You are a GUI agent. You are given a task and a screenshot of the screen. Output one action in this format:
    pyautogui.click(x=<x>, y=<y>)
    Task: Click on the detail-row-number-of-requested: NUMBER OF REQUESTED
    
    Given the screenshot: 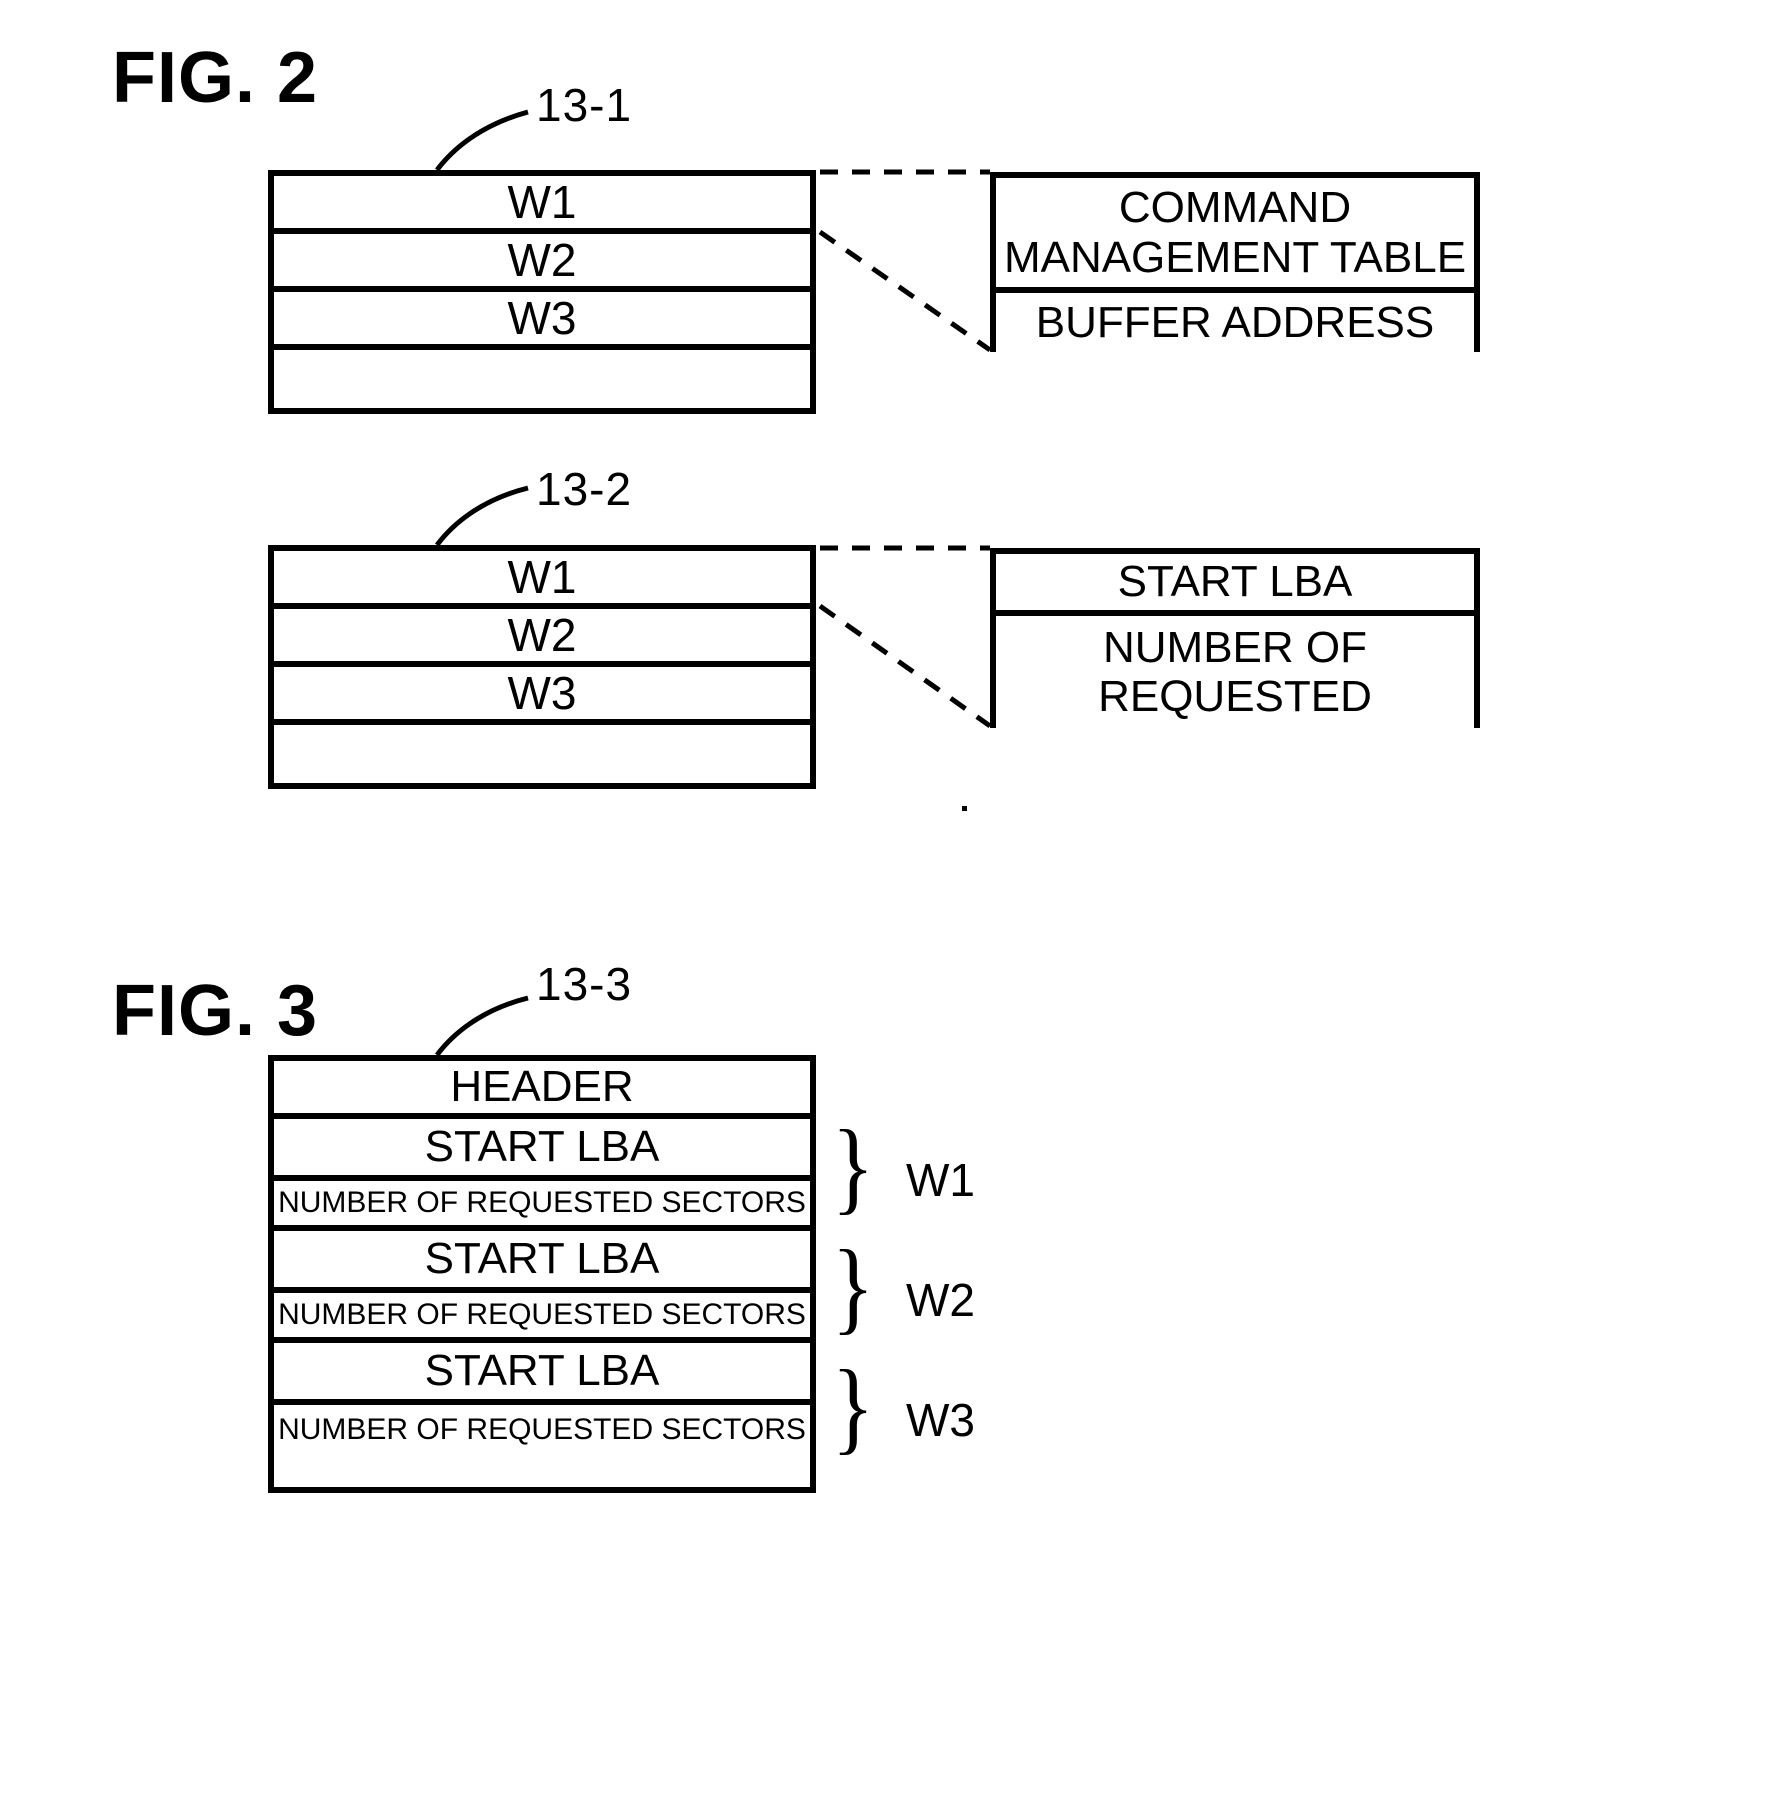 What is the action you would take?
    pyautogui.click(x=1235, y=672)
    